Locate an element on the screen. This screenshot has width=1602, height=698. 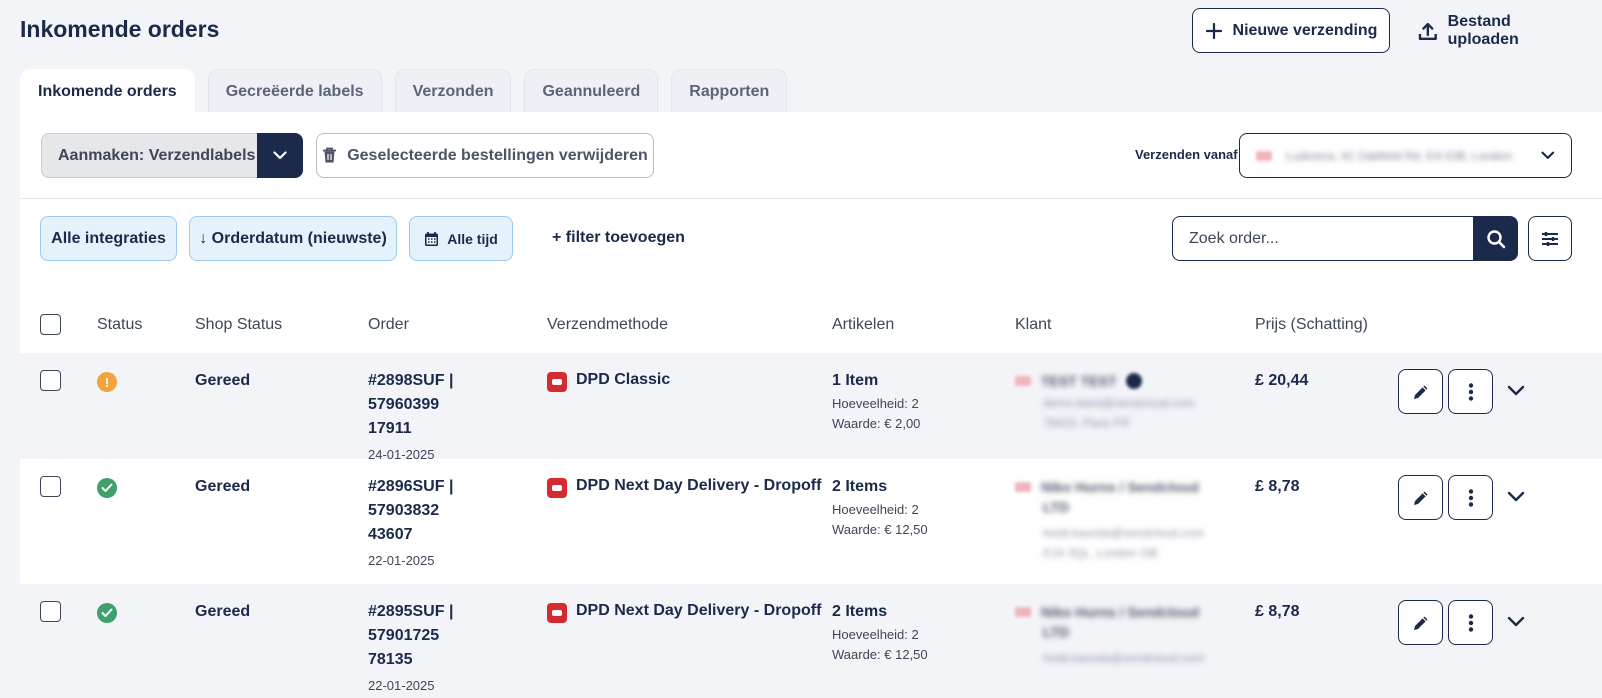
view-settings-button is located at coordinates (1550, 238).